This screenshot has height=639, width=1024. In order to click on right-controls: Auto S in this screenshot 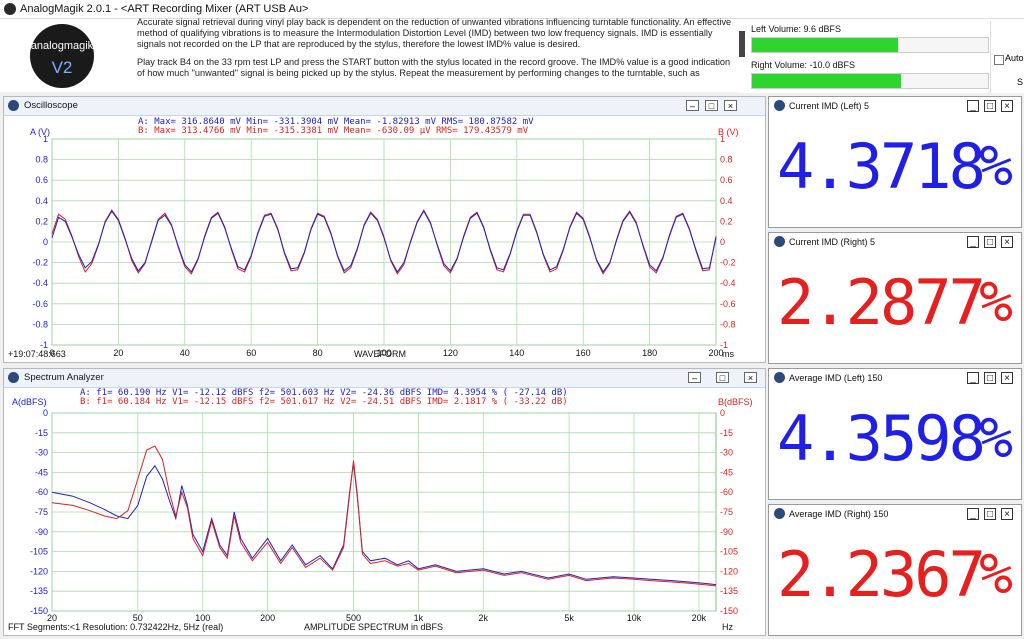, I will do `click(1007, 57)`.